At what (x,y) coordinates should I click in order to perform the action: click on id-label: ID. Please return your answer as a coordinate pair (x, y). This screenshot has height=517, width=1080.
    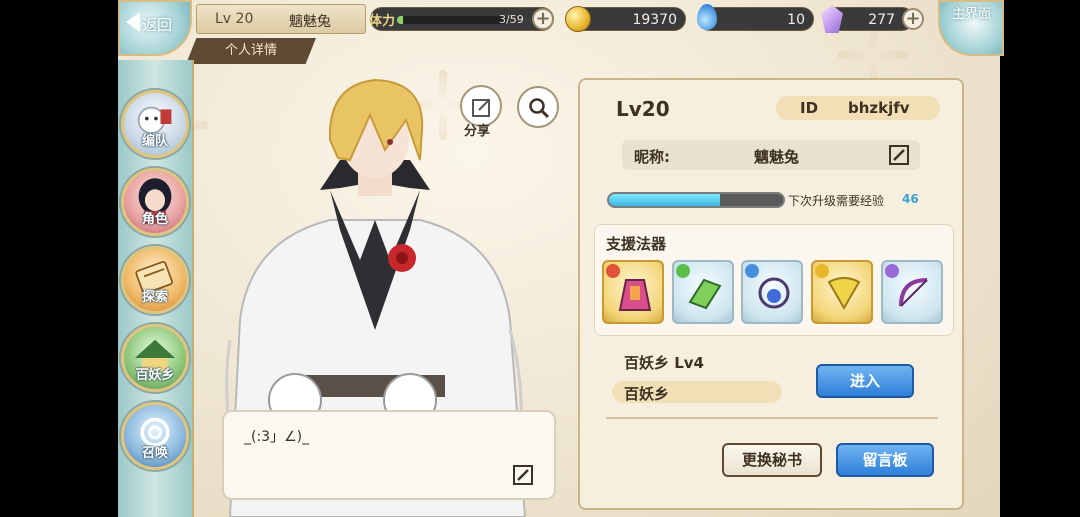
    Looking at the image, I should click on (809, 108).